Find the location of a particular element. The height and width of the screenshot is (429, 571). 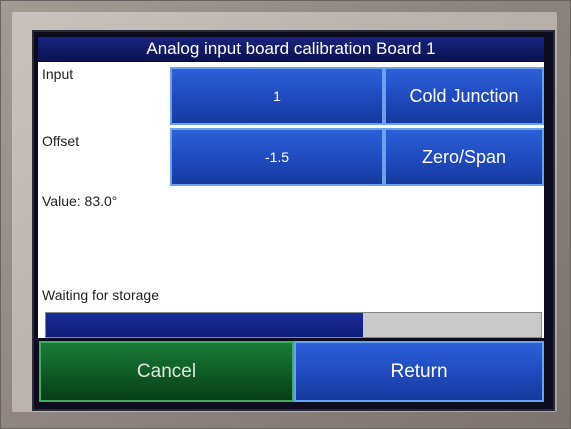

storage-progress-bar is located at coordinates (293, 325).